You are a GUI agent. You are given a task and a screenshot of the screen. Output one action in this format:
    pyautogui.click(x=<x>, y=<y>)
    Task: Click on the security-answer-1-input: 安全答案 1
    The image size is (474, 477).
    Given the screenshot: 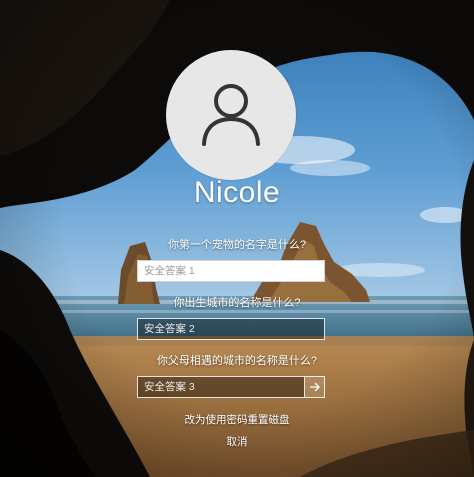 What is the action you would take?
    pyautogui.click(x=231, y=271)
    